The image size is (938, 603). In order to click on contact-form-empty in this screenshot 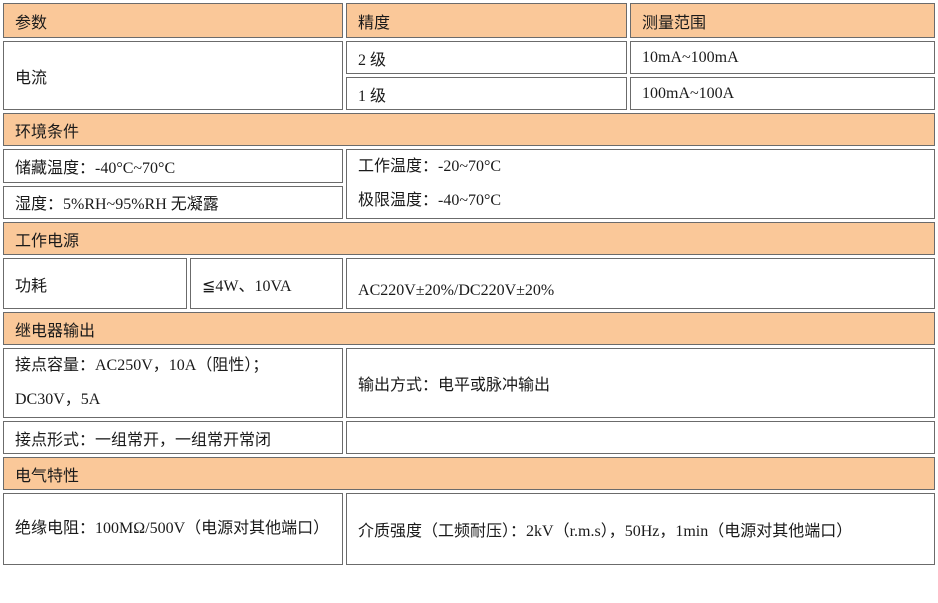, I will do `click(641, 437)`.